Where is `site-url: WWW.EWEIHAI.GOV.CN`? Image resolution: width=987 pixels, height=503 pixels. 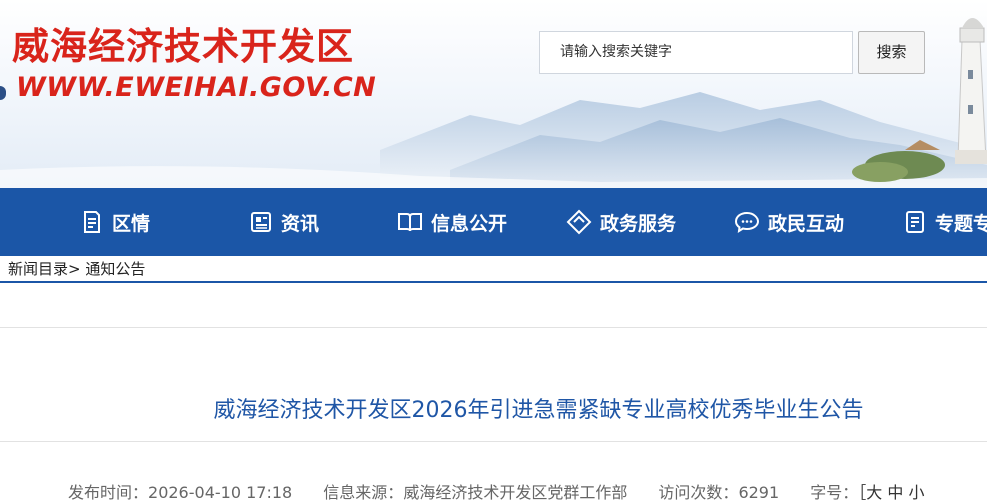 site-url: WWW.EWEIHAI.GOV.CN is located at coordinates (196, 87).